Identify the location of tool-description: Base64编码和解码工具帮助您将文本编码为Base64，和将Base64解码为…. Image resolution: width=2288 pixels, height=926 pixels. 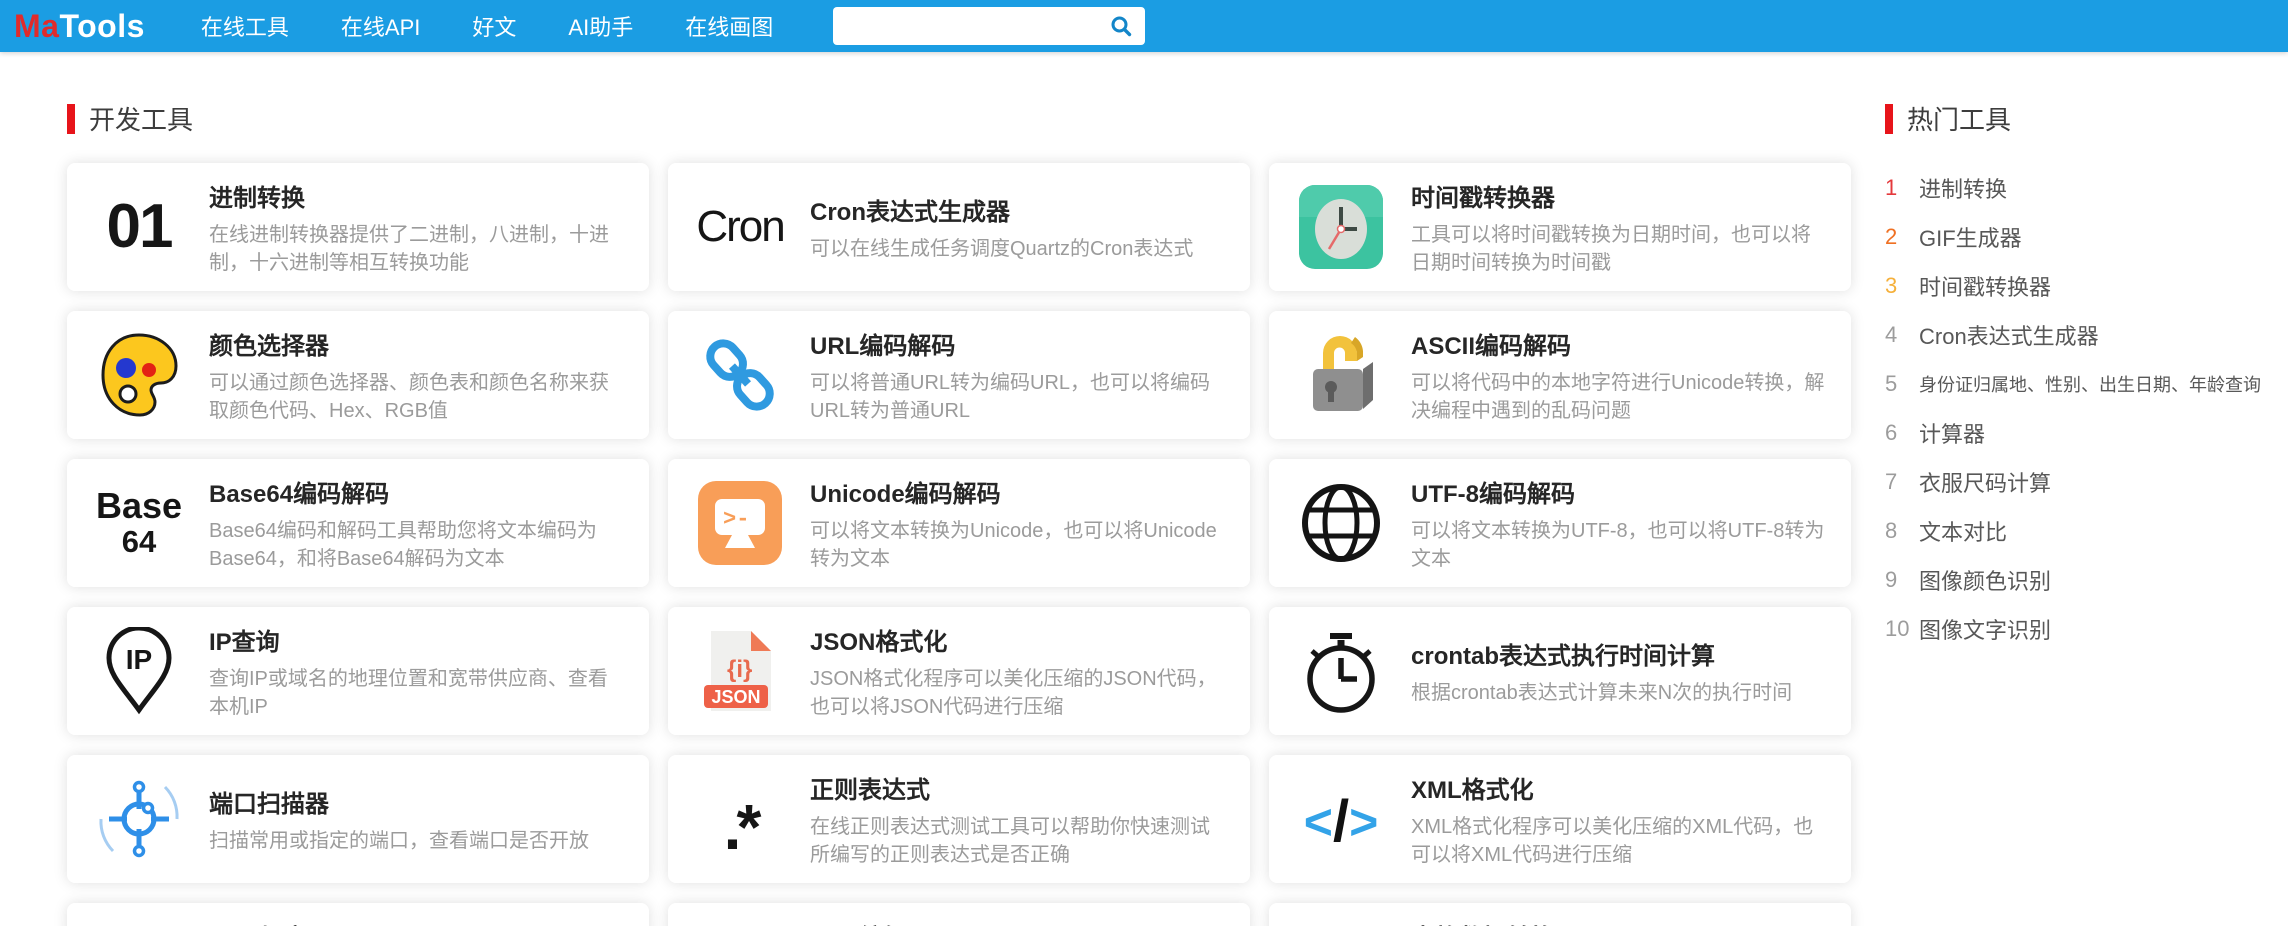
(403, 544).